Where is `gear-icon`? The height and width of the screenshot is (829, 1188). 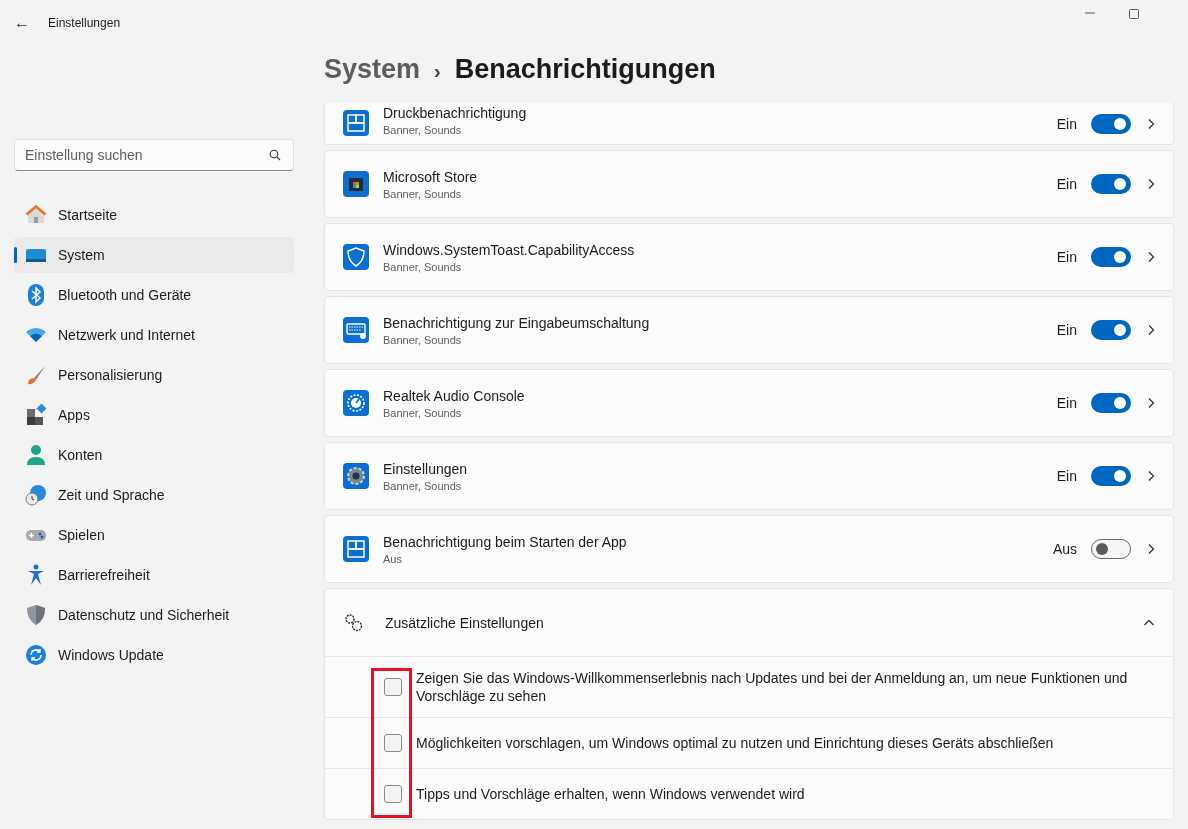
gear-icon is located at coordinates (356, 476).